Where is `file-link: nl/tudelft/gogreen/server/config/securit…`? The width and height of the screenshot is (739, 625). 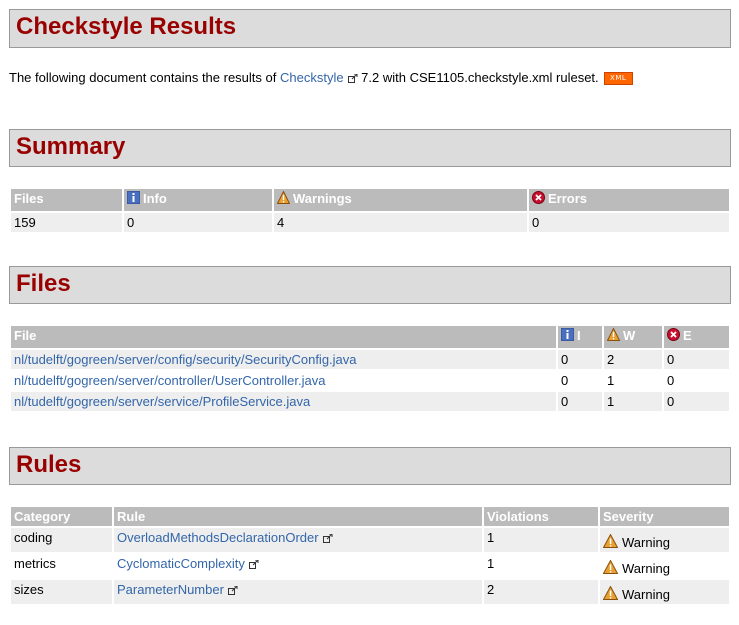 file-link: nl/tudelft/gogreen/server/config/securit… is located at coordinates (185, 359).